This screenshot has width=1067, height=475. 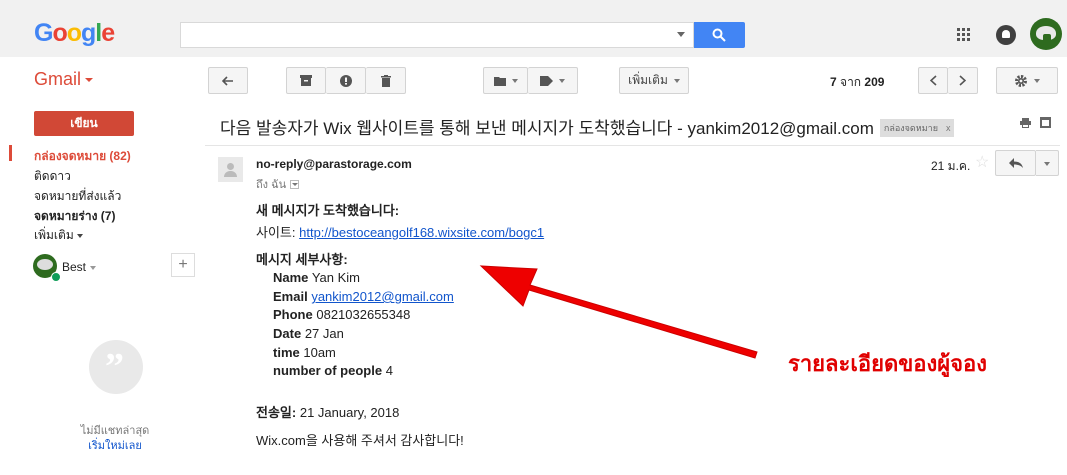 I want to click on annotation-arrow, so click(x=618, y=312).